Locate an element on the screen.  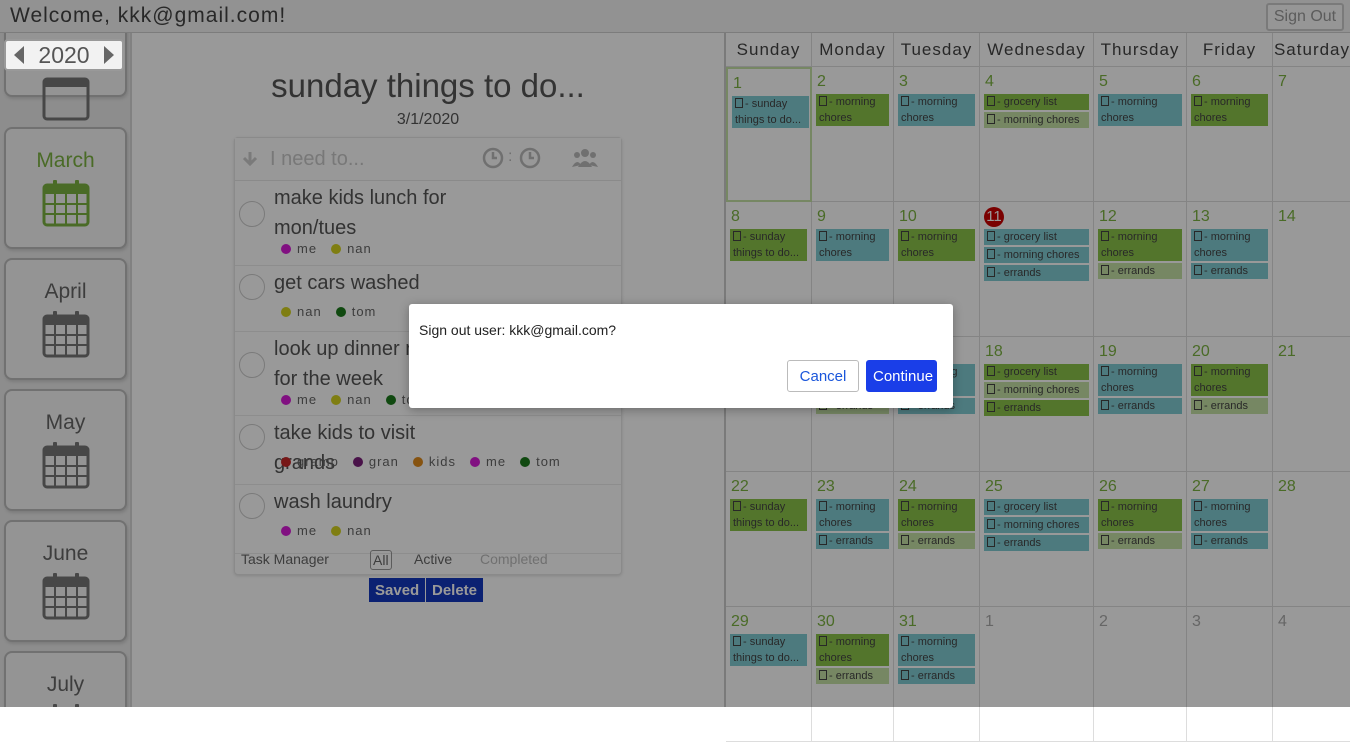
continue-button: Continue is located at coordinates (901, 376).